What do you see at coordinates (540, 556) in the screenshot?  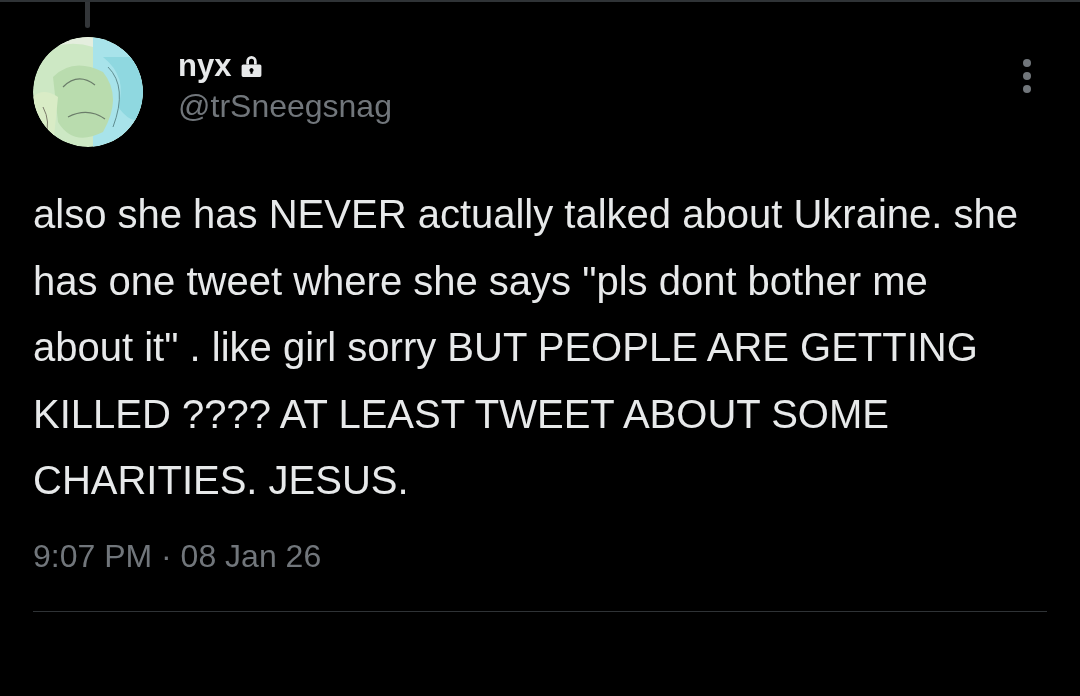 I see `timestamp: 9:07 PM · 08 Jan 26` at bounding box center [540, 556].